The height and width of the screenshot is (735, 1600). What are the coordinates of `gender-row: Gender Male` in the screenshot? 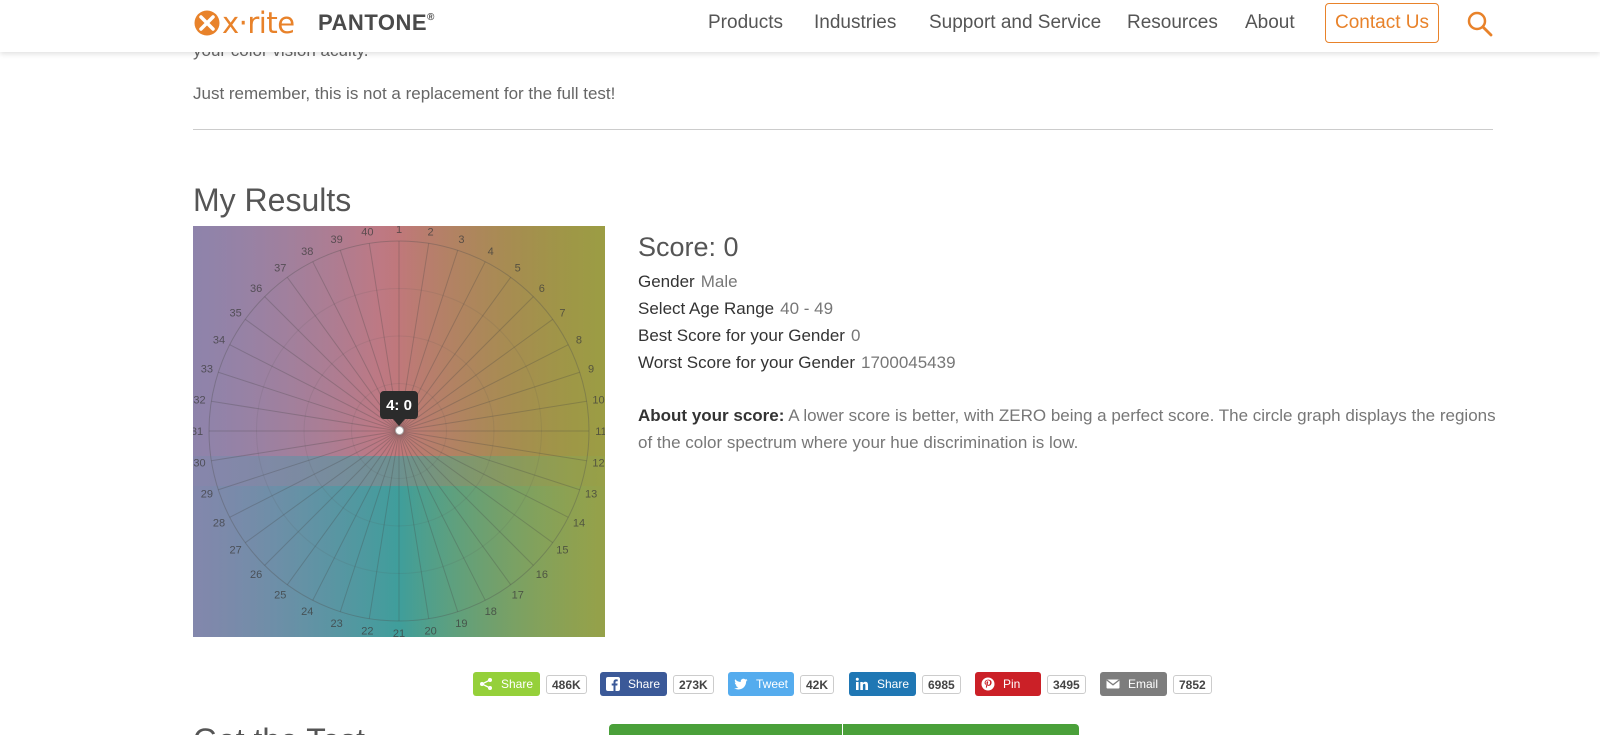 It's located at (688, 282).